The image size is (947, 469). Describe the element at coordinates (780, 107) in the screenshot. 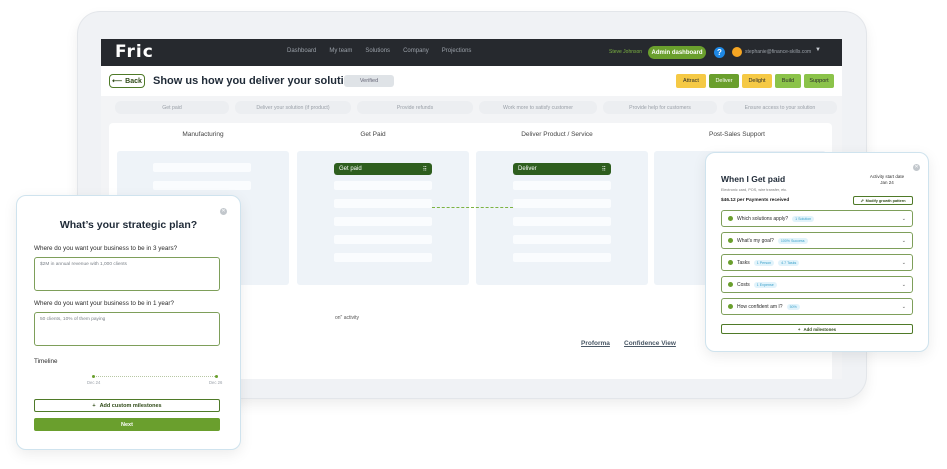

I see `subtab-ensure-access: Ensure access to your solution` at that location.